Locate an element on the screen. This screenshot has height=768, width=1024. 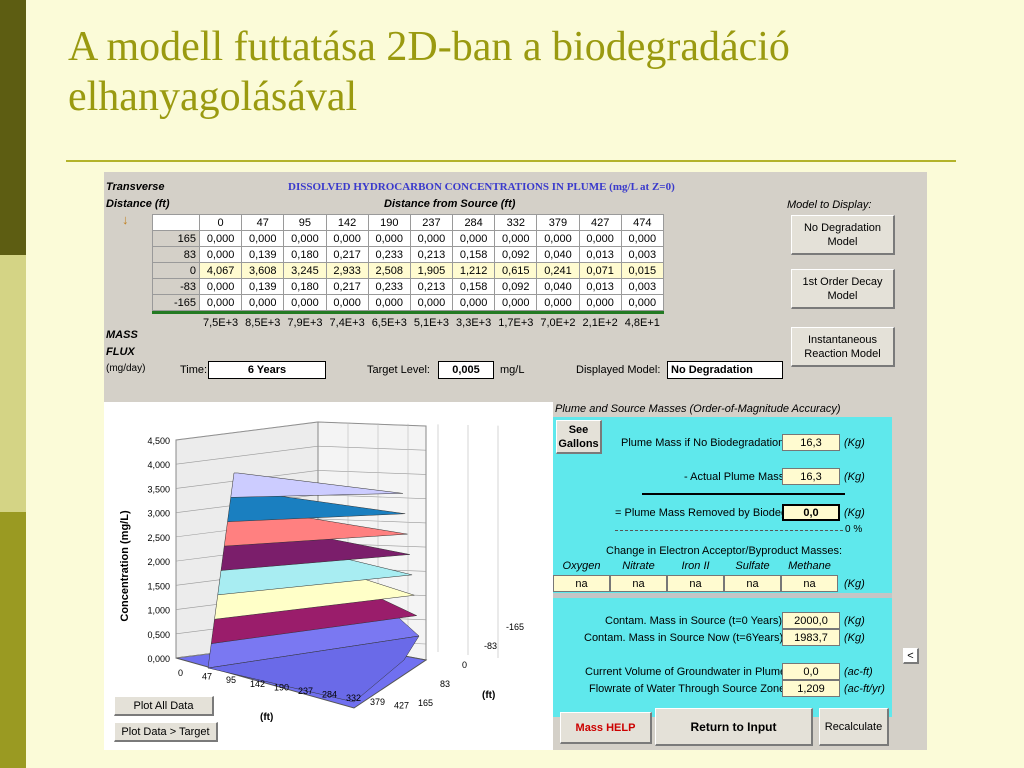
table-cell: 1,212 is located at coordinates (474, 270).